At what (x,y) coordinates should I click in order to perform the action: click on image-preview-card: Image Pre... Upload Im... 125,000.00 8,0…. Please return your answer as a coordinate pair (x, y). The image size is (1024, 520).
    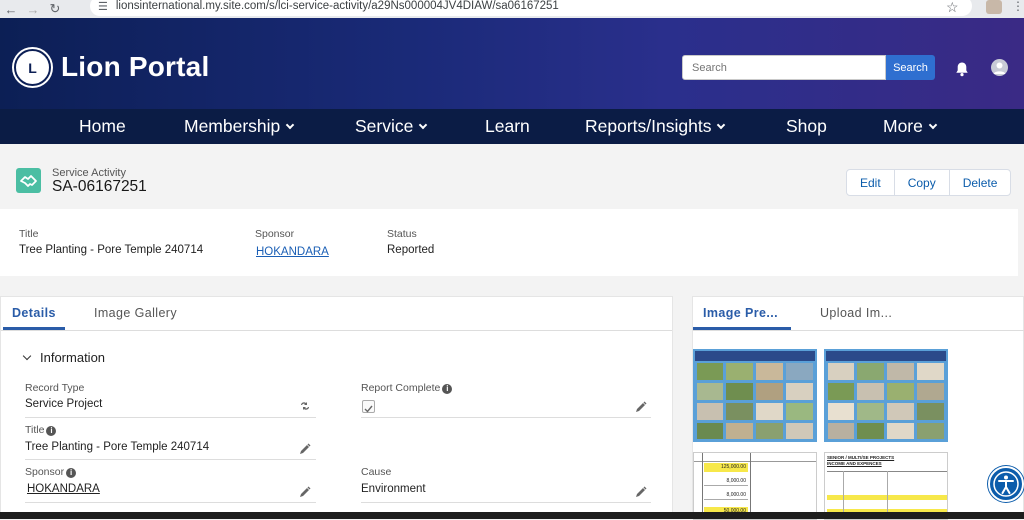
    Looking at the image, I should click on (858, 408).